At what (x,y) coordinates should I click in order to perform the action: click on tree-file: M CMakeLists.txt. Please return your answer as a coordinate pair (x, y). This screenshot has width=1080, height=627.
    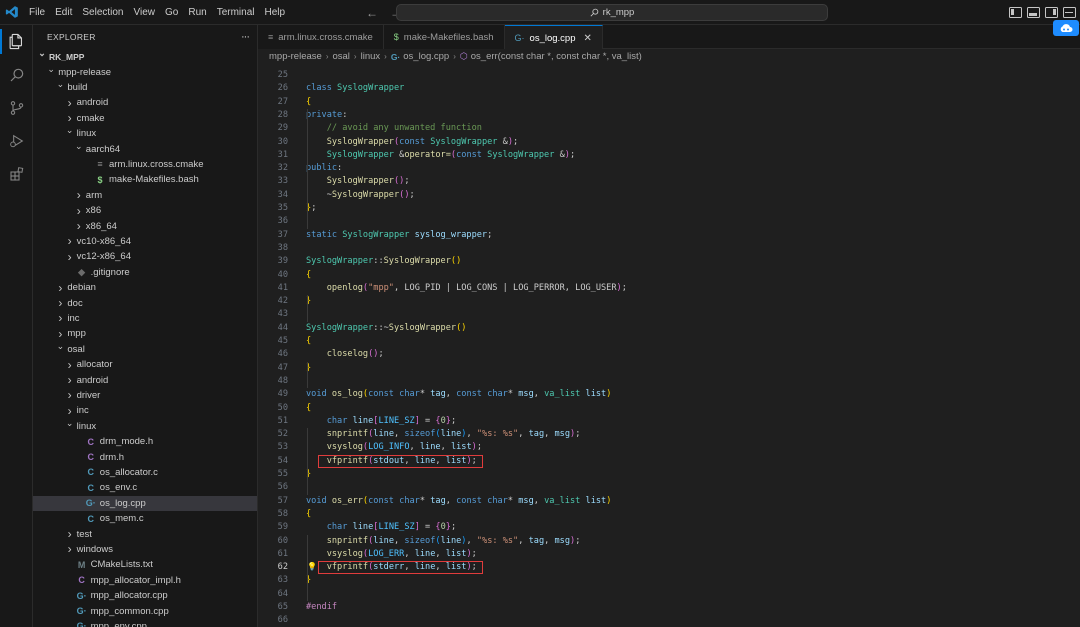
    Looking at the image, I should click on (145, 564).